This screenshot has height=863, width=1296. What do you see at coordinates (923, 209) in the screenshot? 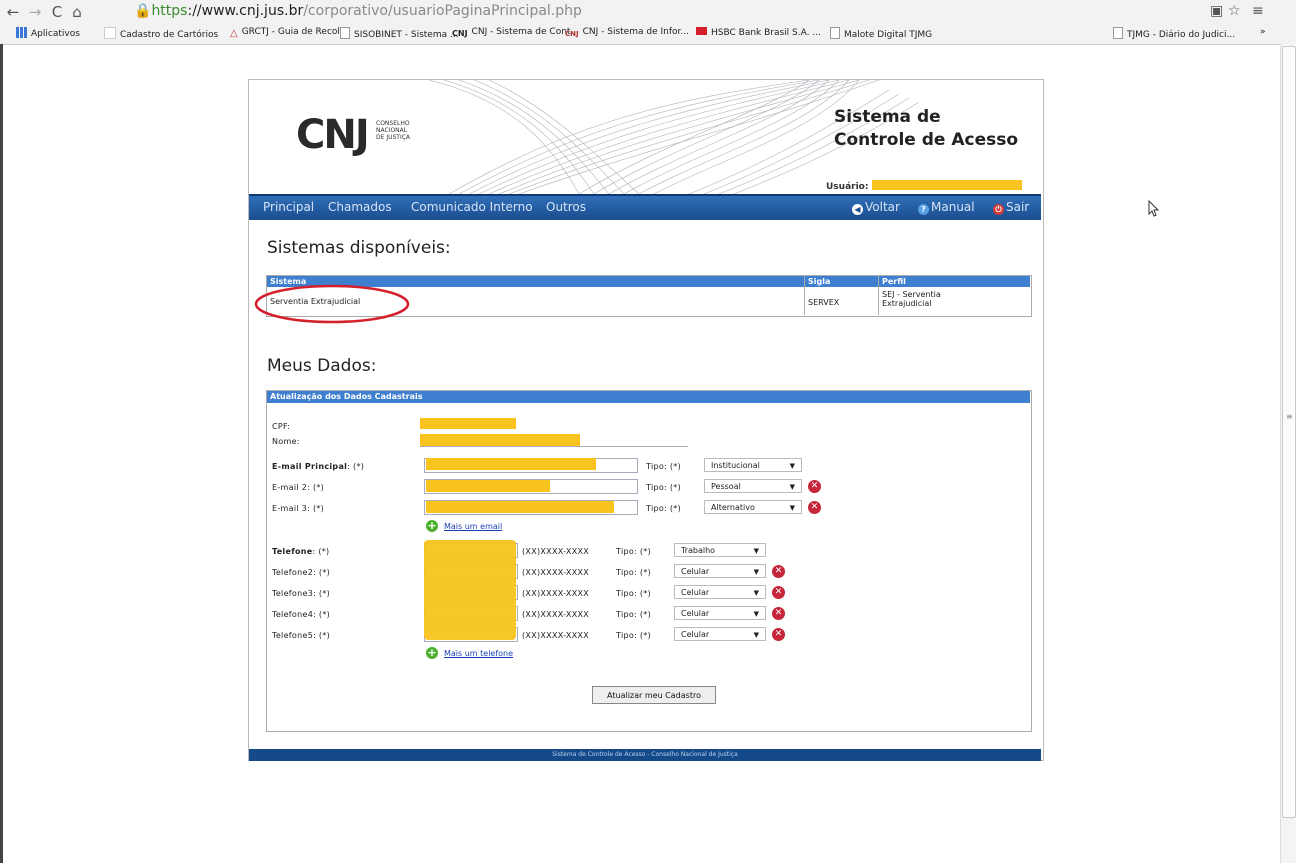
I see `help-icon: ?` at bounding box center [923, 209].